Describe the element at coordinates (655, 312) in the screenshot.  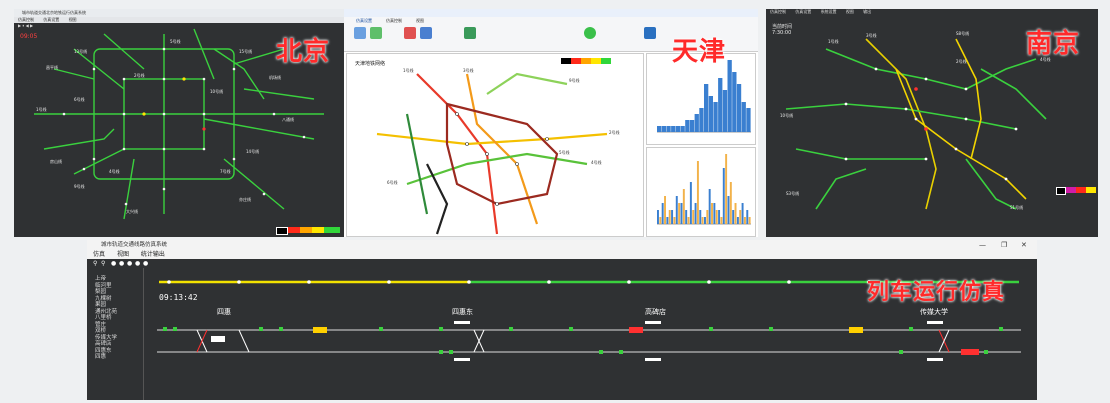
I see `station-name: 高碑店` at that location.